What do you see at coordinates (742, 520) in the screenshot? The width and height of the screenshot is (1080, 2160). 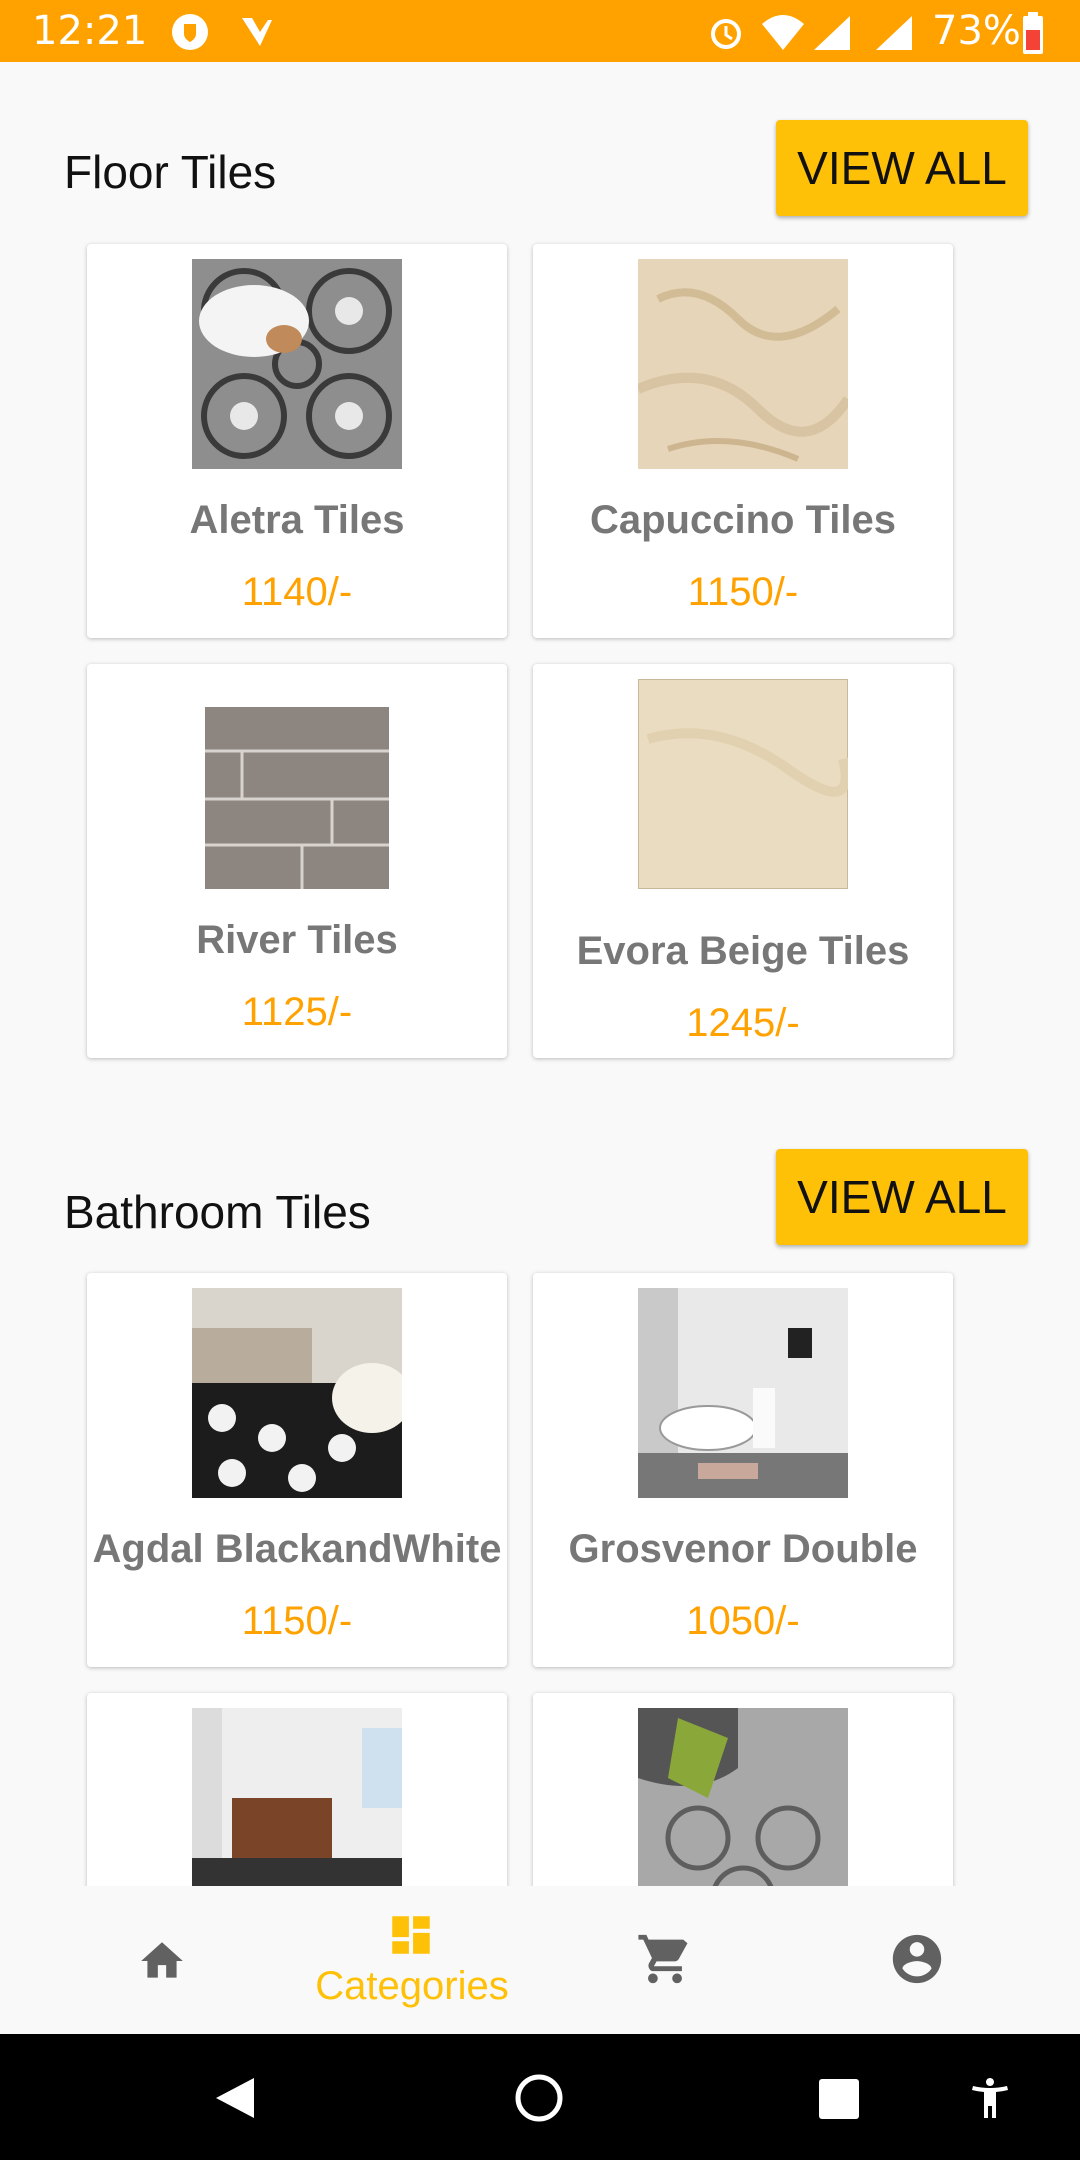 I see `product-name: Capuccino Tiles` at bounding box center [742, 520].